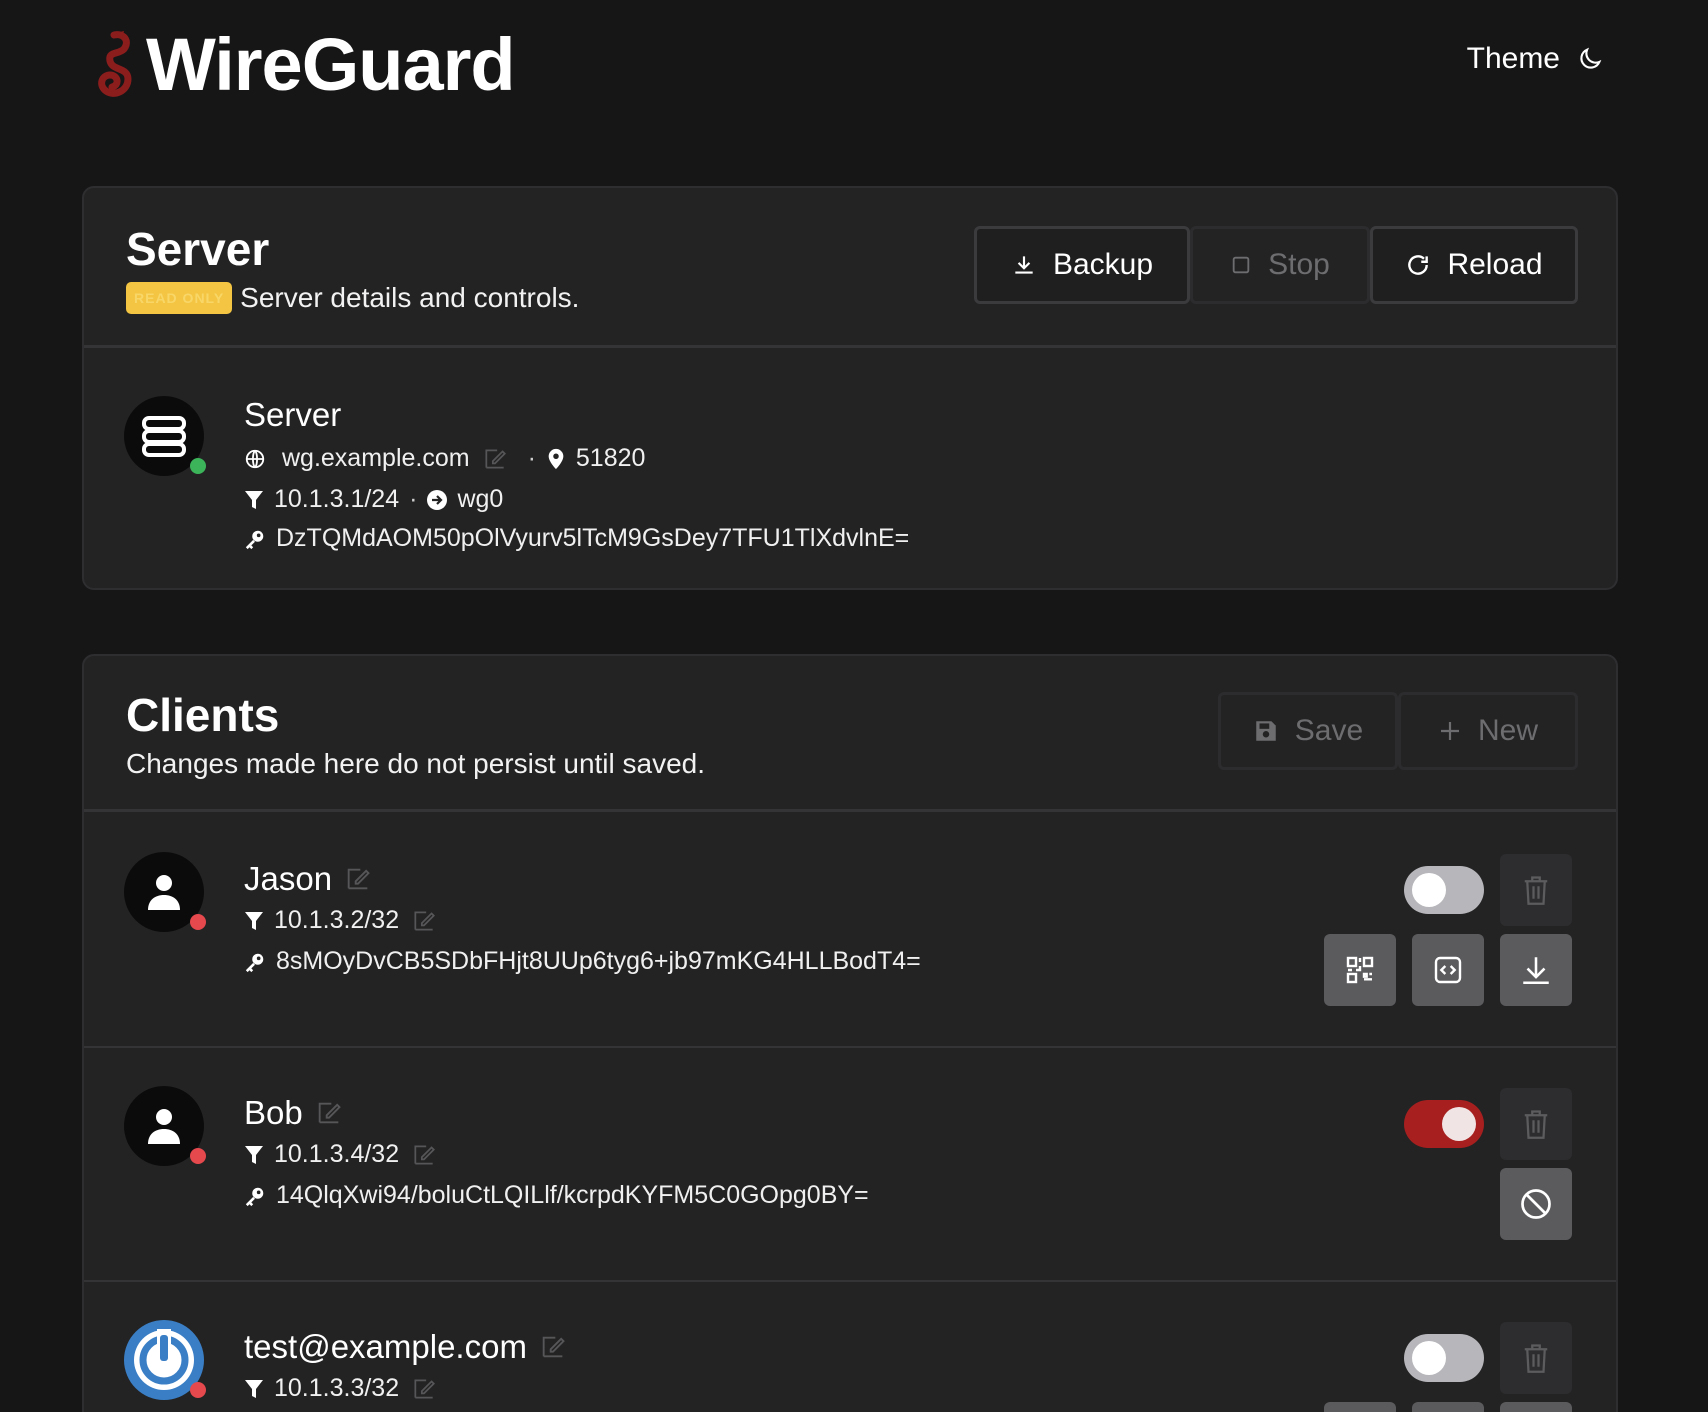 Image resolution: width=1708 pixels, height=1412 pixels. I want to click on client-address: 10.1.3.4/32, so click(337, 1154).